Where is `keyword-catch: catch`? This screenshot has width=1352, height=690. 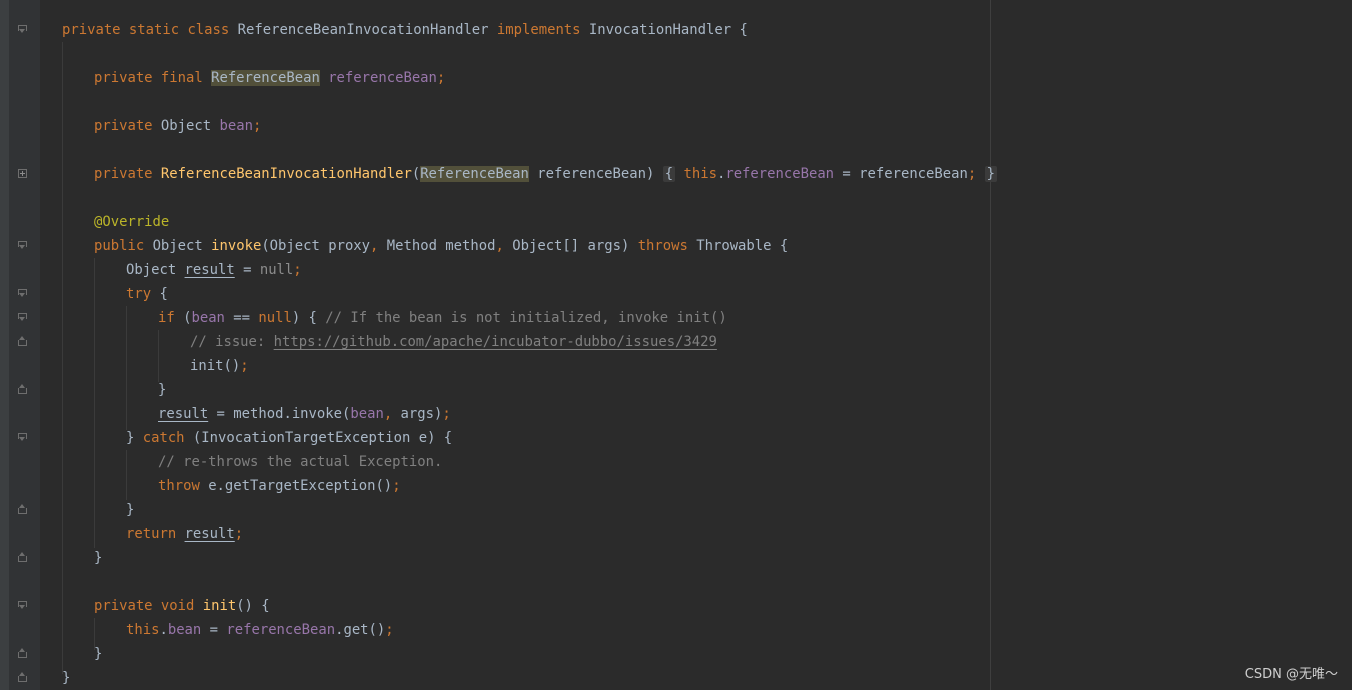 keyword-catch: catch is located at coordinates (163, 438).